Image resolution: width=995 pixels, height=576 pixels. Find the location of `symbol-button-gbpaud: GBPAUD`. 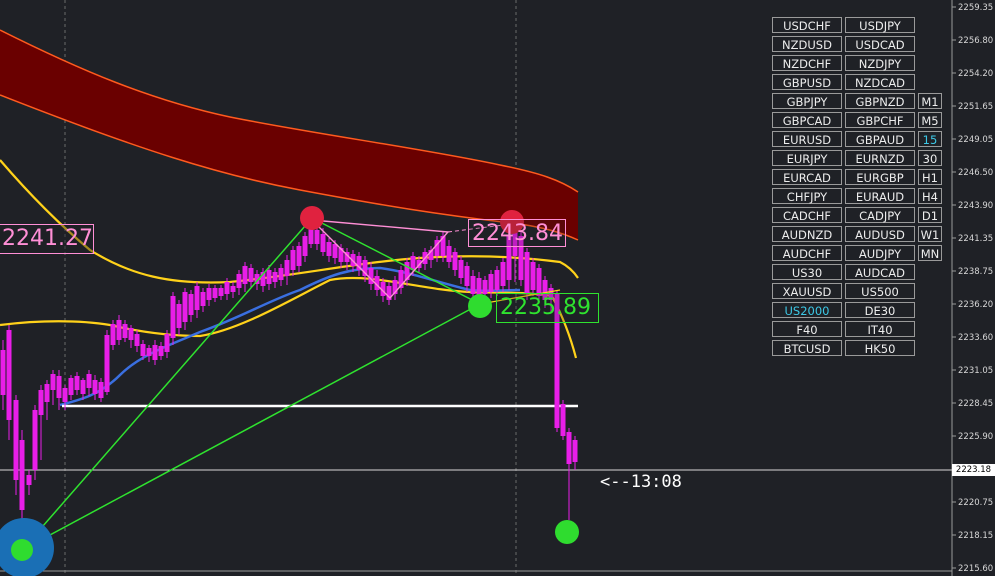

symbol-button-gbpaud: GBPAUD is located at coordinates (880, 139).